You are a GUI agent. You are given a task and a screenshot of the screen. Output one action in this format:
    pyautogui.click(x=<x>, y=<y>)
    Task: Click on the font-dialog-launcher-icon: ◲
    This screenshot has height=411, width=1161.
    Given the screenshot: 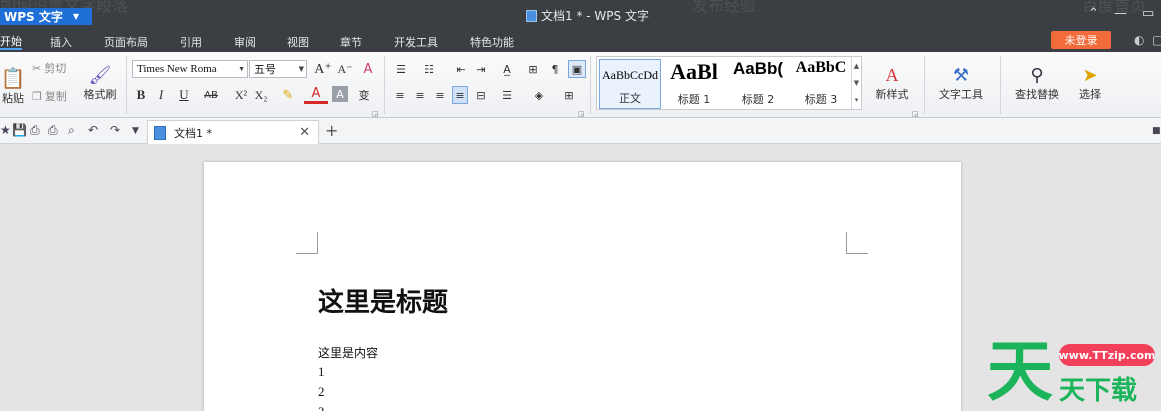 What is the action you would take?
    pyautogui.click(x=375, y=114)
    